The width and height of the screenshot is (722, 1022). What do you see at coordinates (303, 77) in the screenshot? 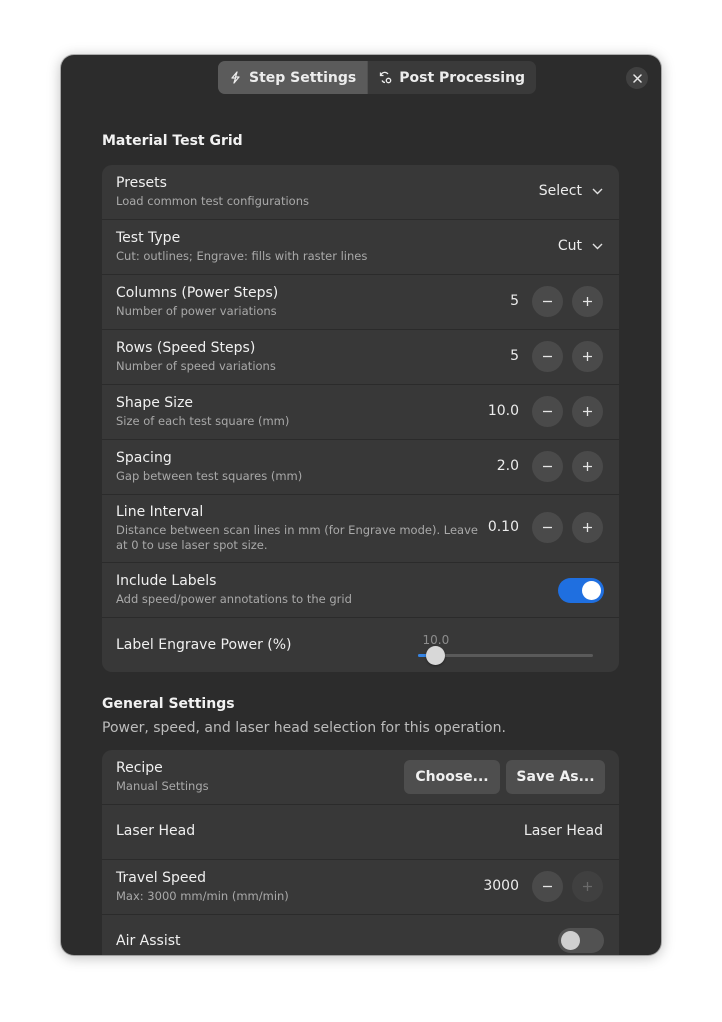
I see `tab-label: Step Settings` at bounding box center [303, 77].